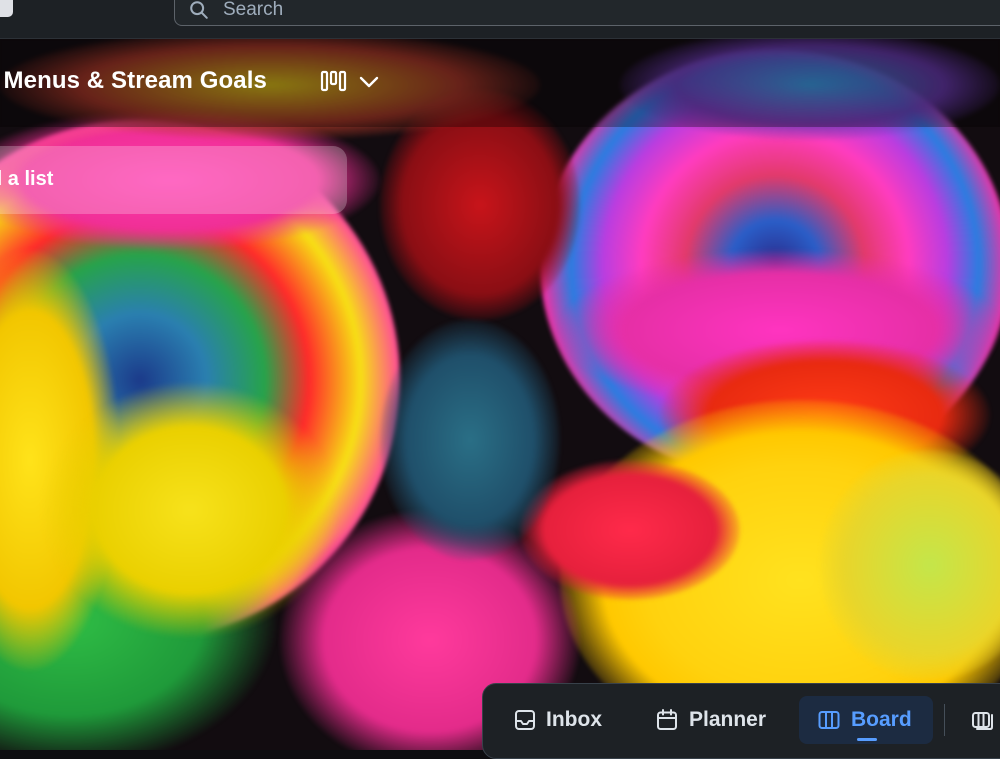 This screenshot has height=759, width=1000. I want to click on search-bar, so click(587, 13).